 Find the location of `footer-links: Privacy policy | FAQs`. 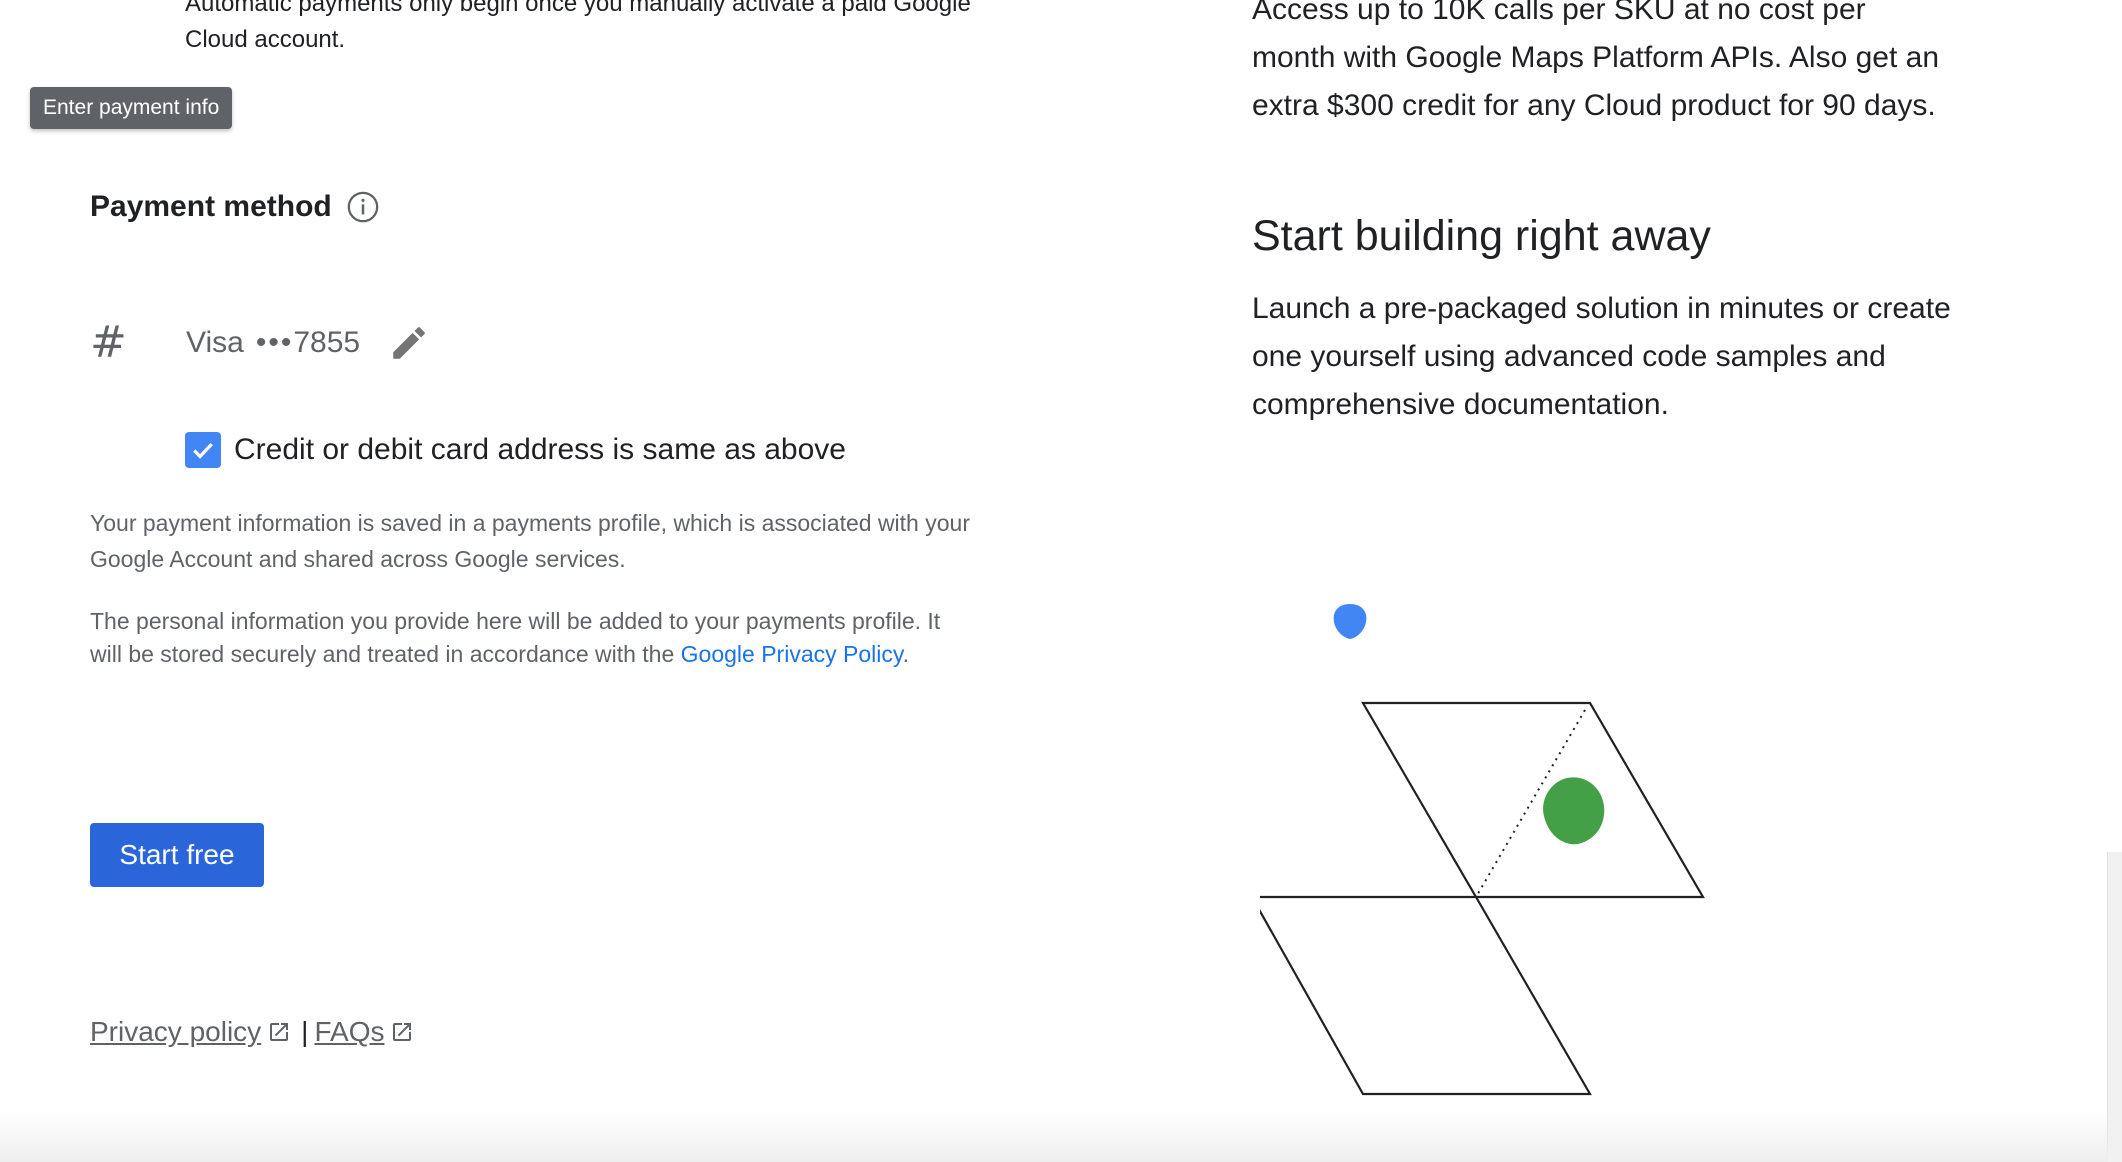

footer-links: Privacy policy | FAQs is located at coordinates (255, 1032).